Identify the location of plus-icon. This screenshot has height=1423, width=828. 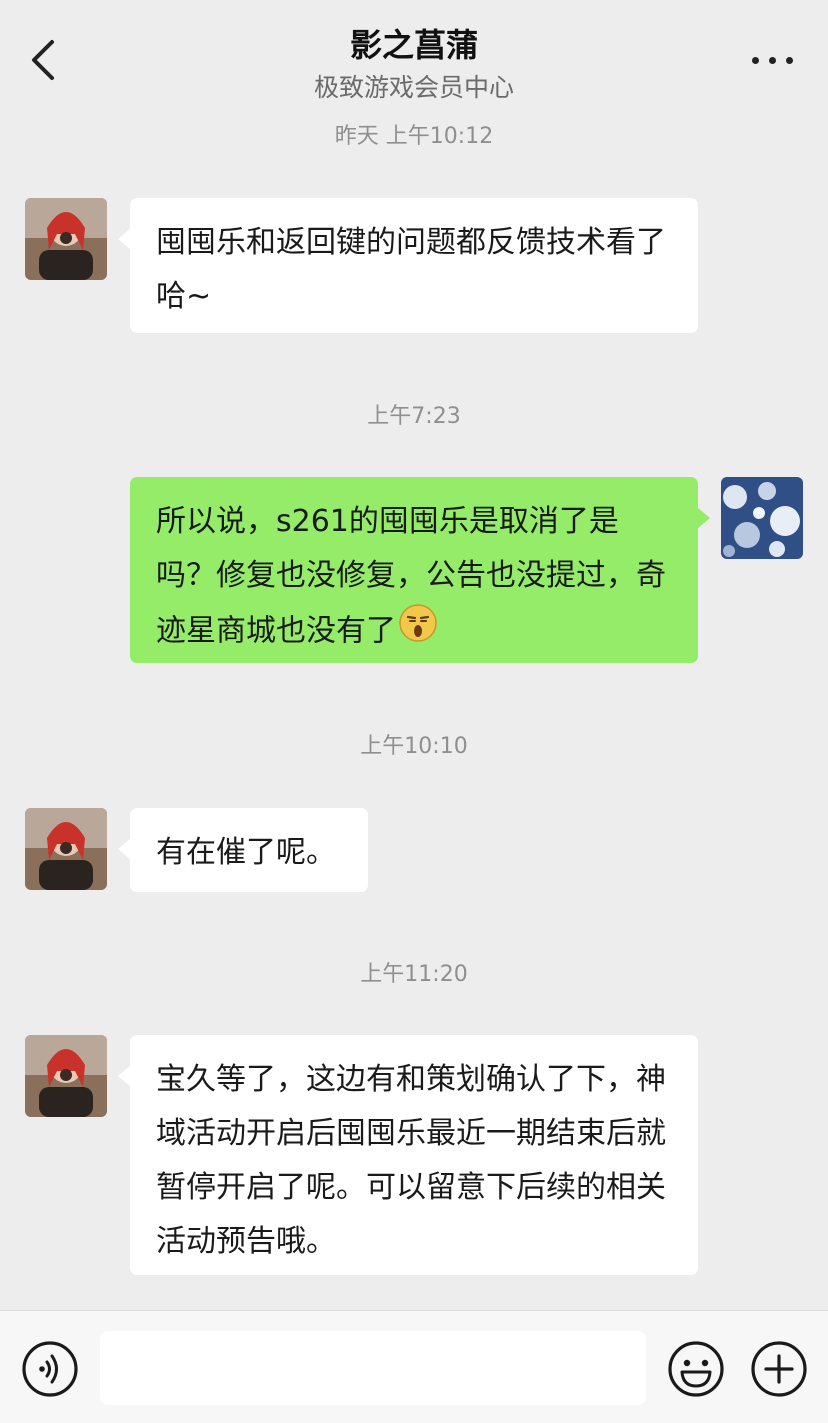
(779, 1369).